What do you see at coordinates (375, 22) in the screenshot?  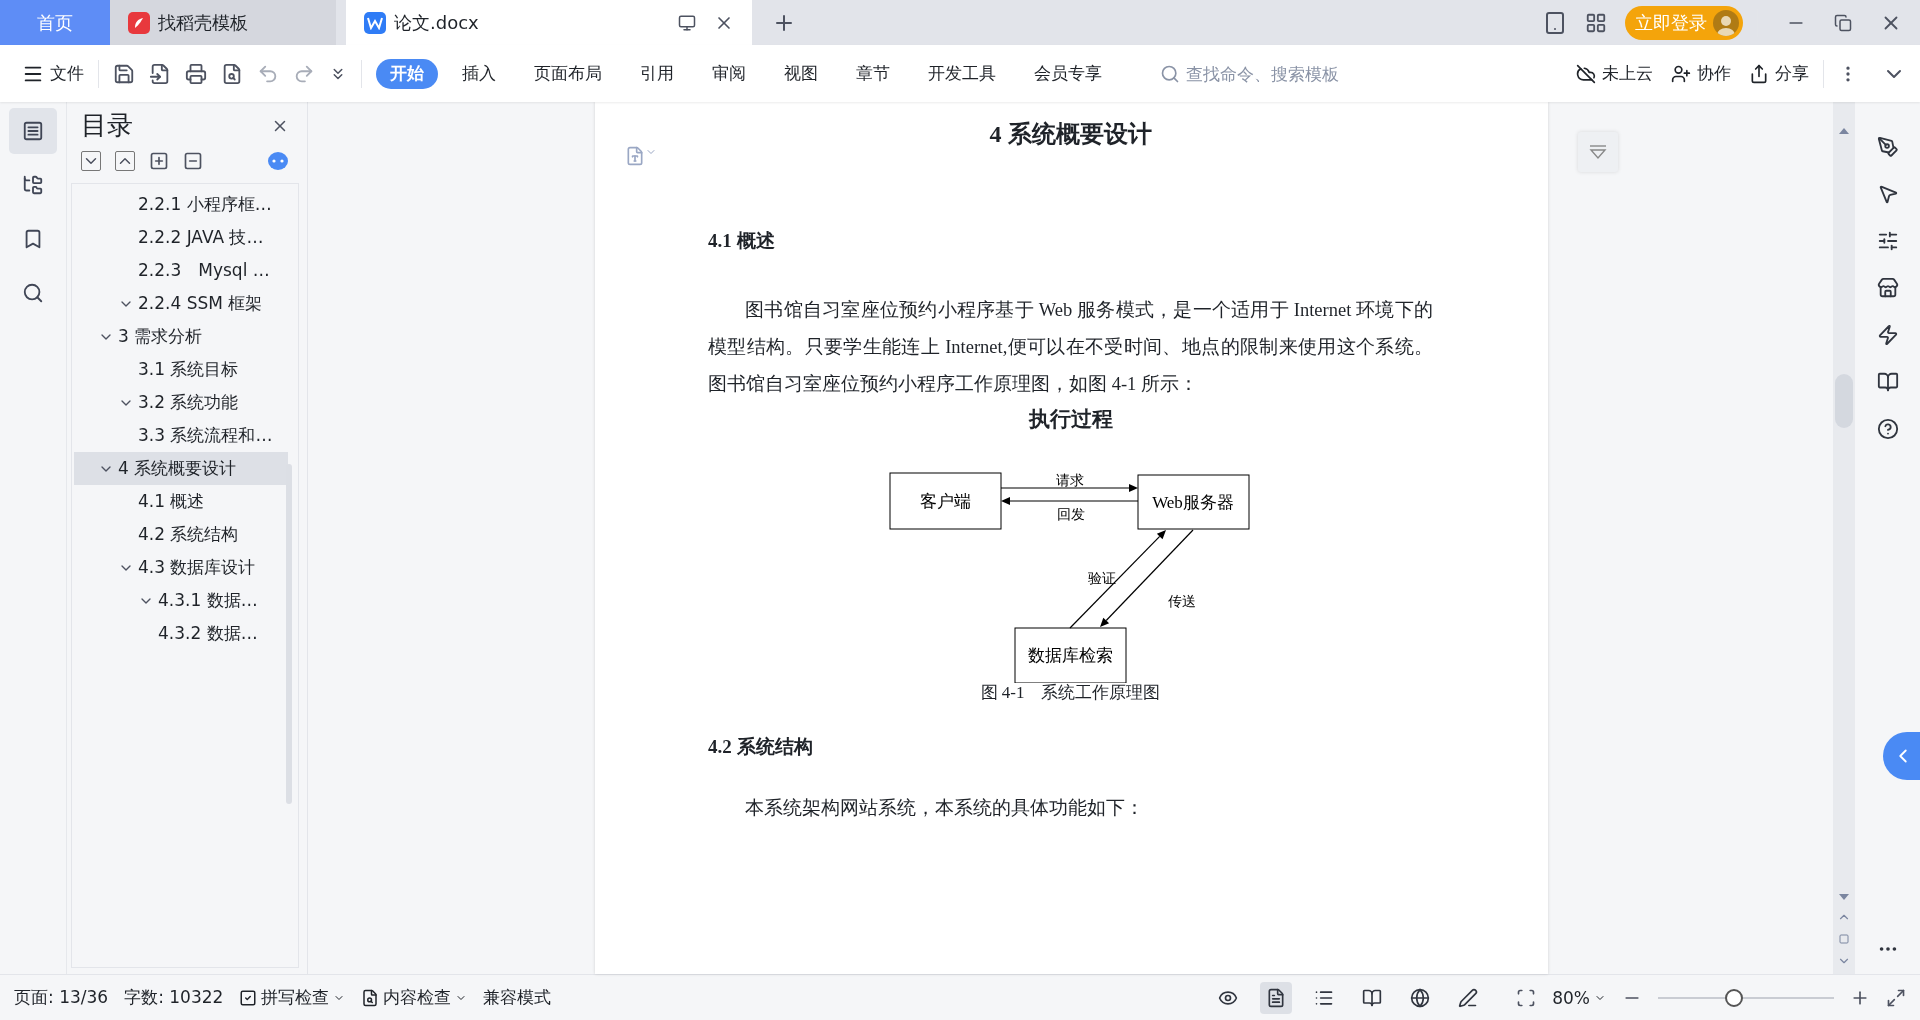 I see `writer-logo-icon` at bounding box center [375, 22].